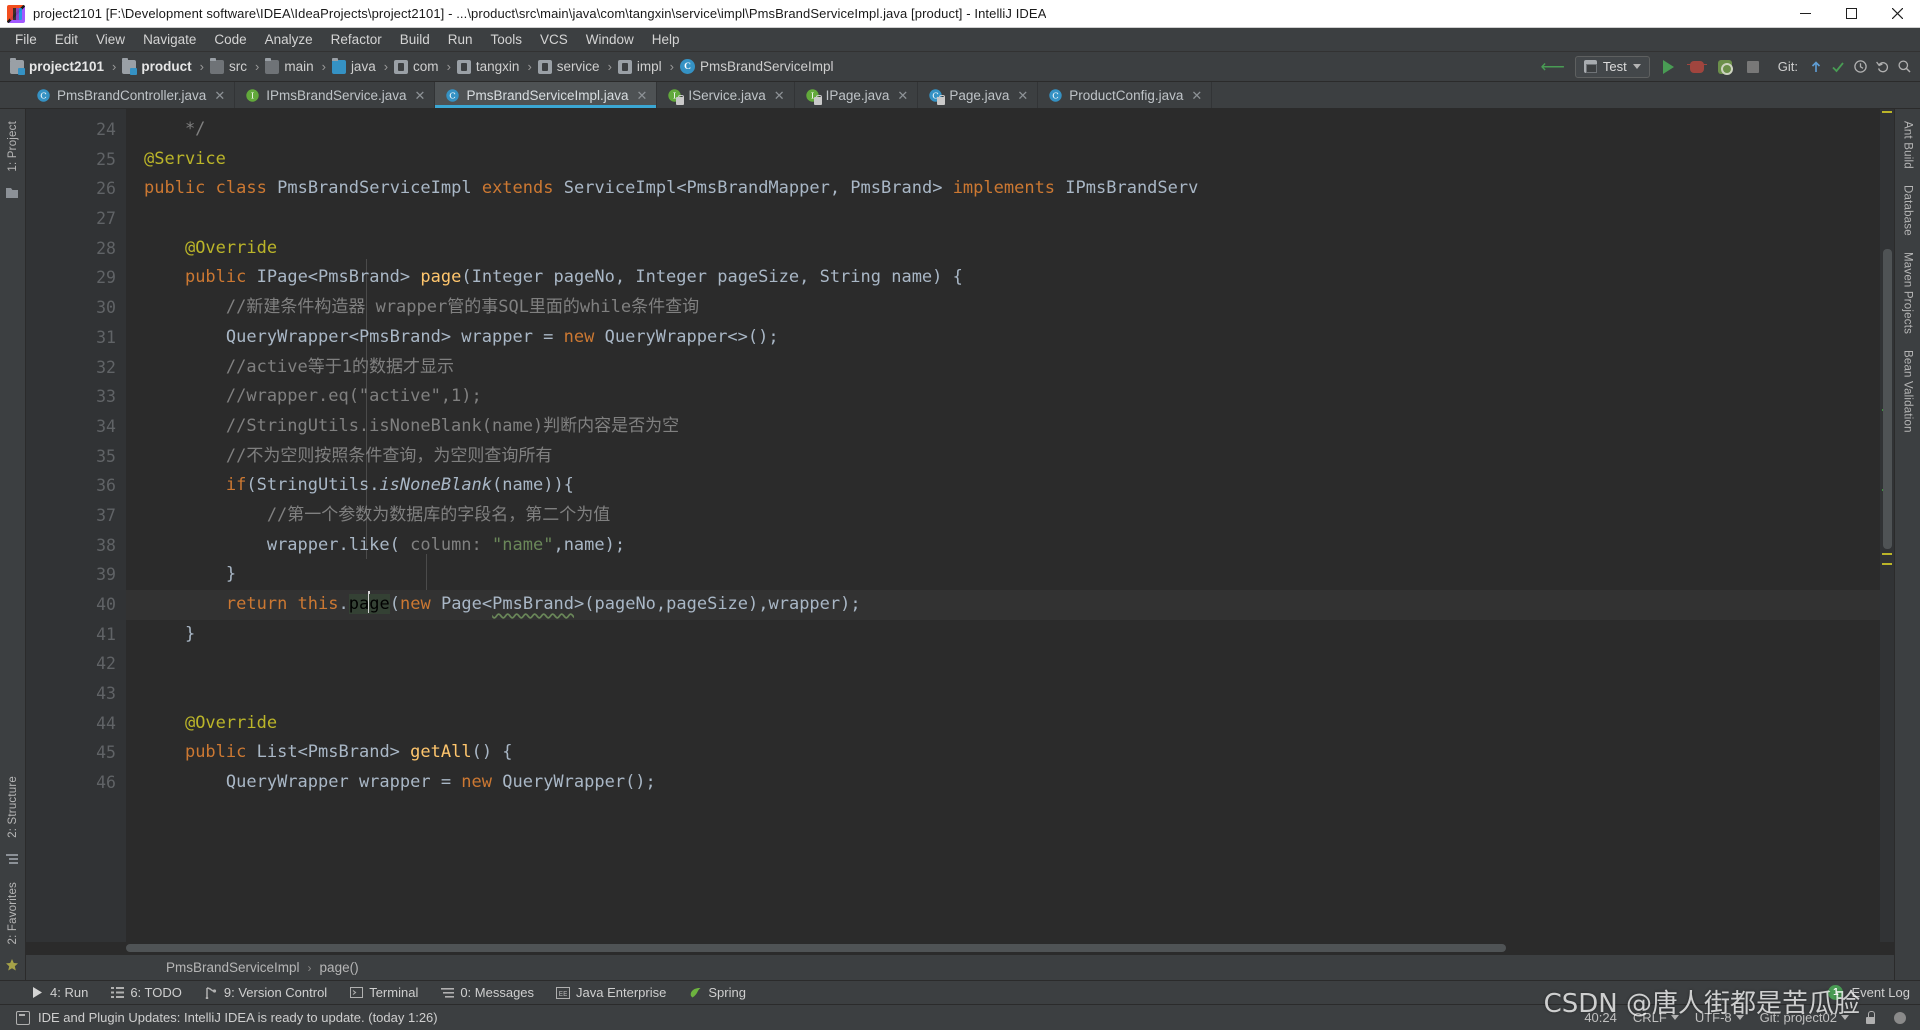 The height and width of the screenshot is (1030, 1920). I want to click on breadcrumb-PmsBrandServiceImpl: C PmsBrandServiceImpl, so click(756, 66).